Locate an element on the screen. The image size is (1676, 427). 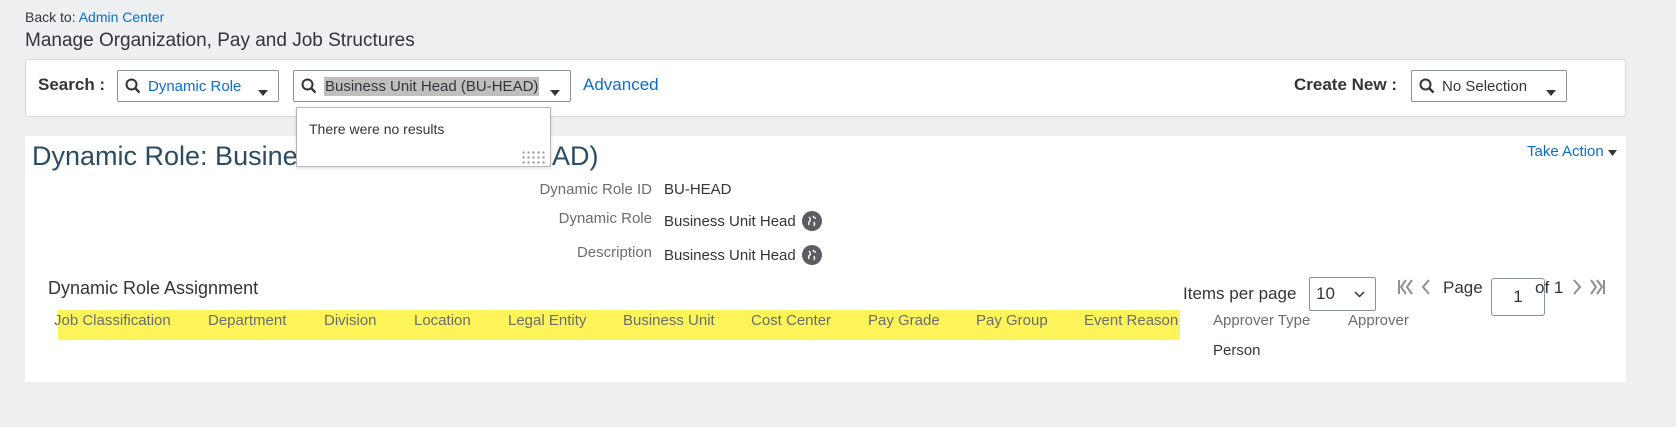
search-label: Search : is located at coordinates (72, 84).